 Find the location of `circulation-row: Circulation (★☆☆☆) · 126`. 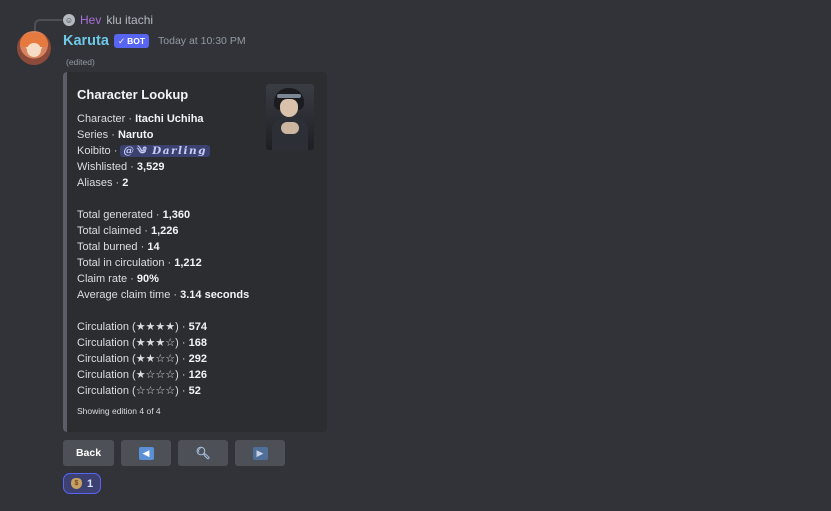

circulation-row: Circulation (★☆☆☆) · 126 is located at coordinates (142, 375).